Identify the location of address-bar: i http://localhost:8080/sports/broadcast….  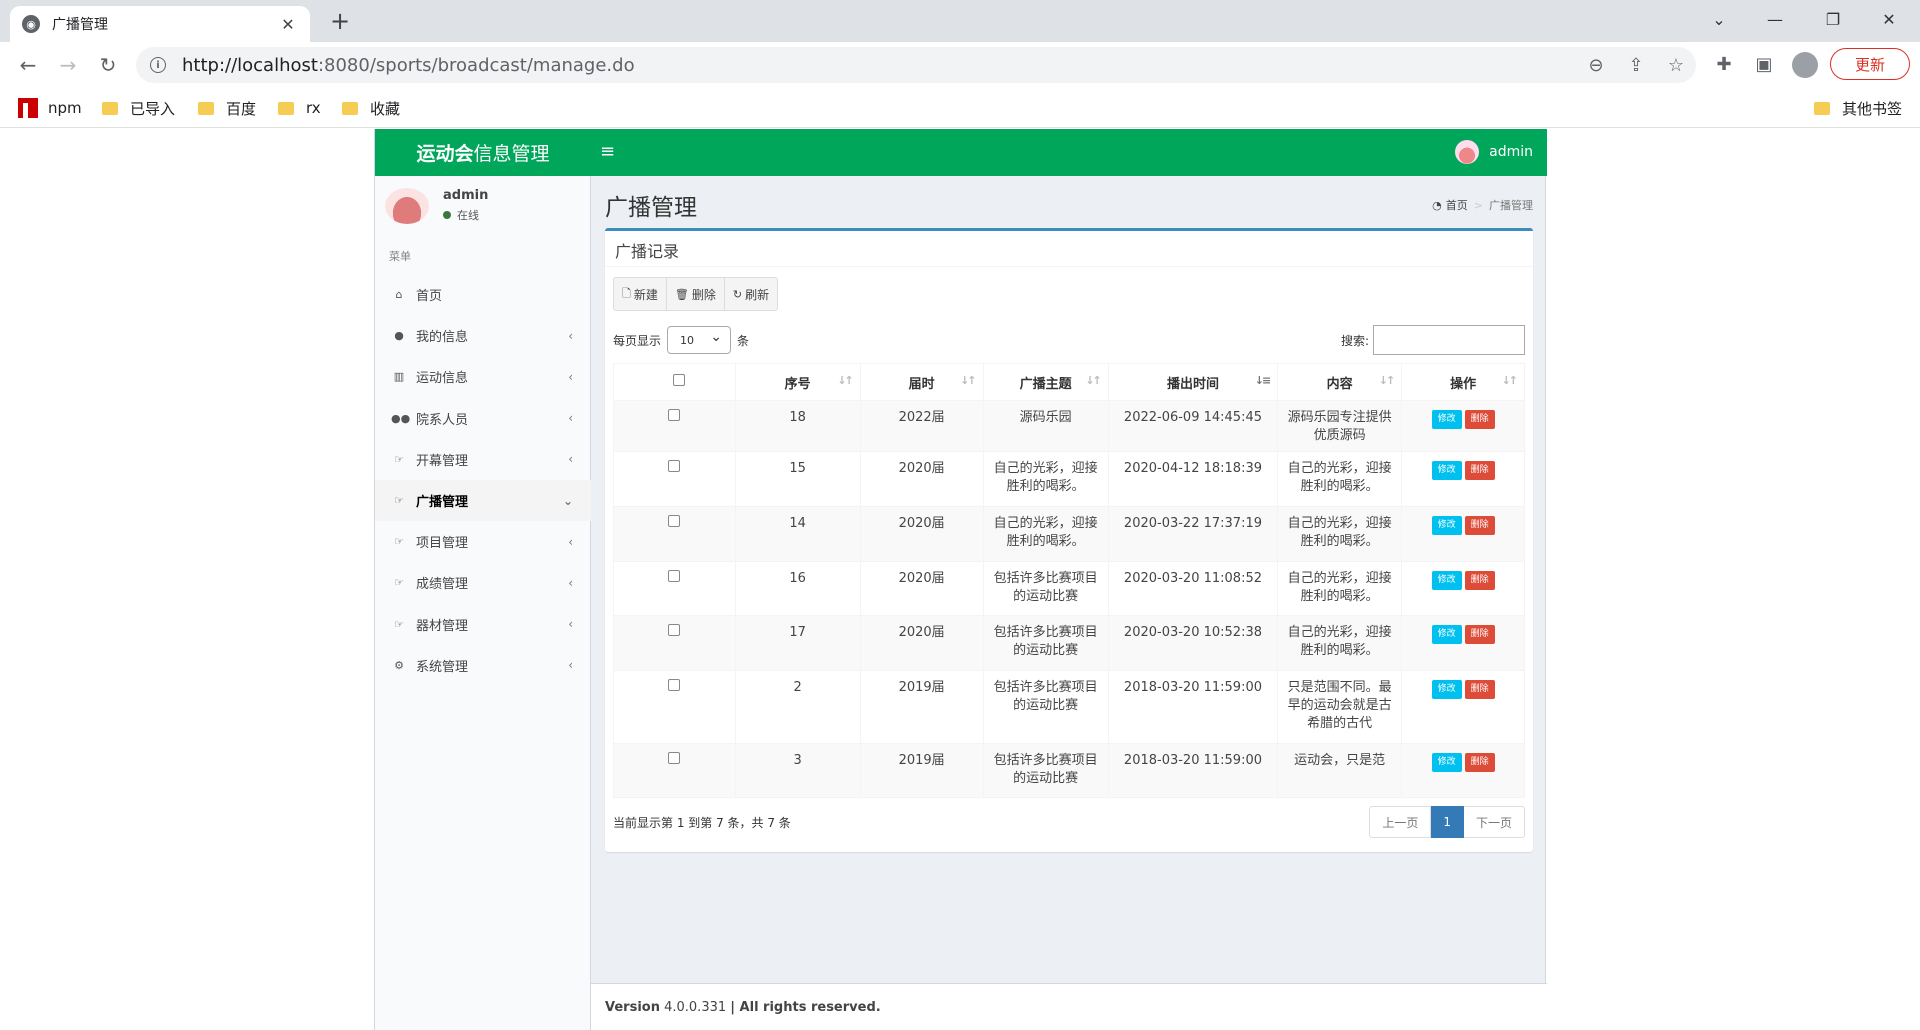
(916, 65).